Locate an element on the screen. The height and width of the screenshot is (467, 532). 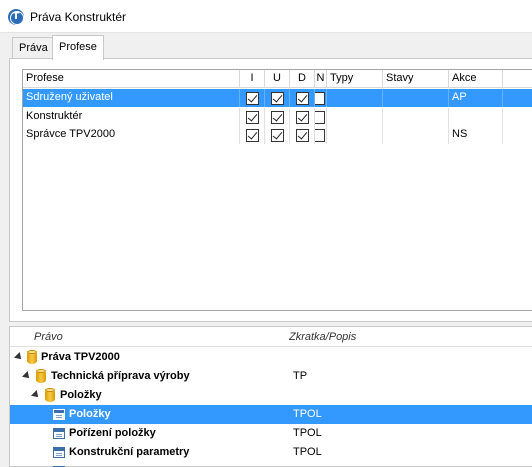
tab-strip: Práva Profese is located at coordinates (266, 46).